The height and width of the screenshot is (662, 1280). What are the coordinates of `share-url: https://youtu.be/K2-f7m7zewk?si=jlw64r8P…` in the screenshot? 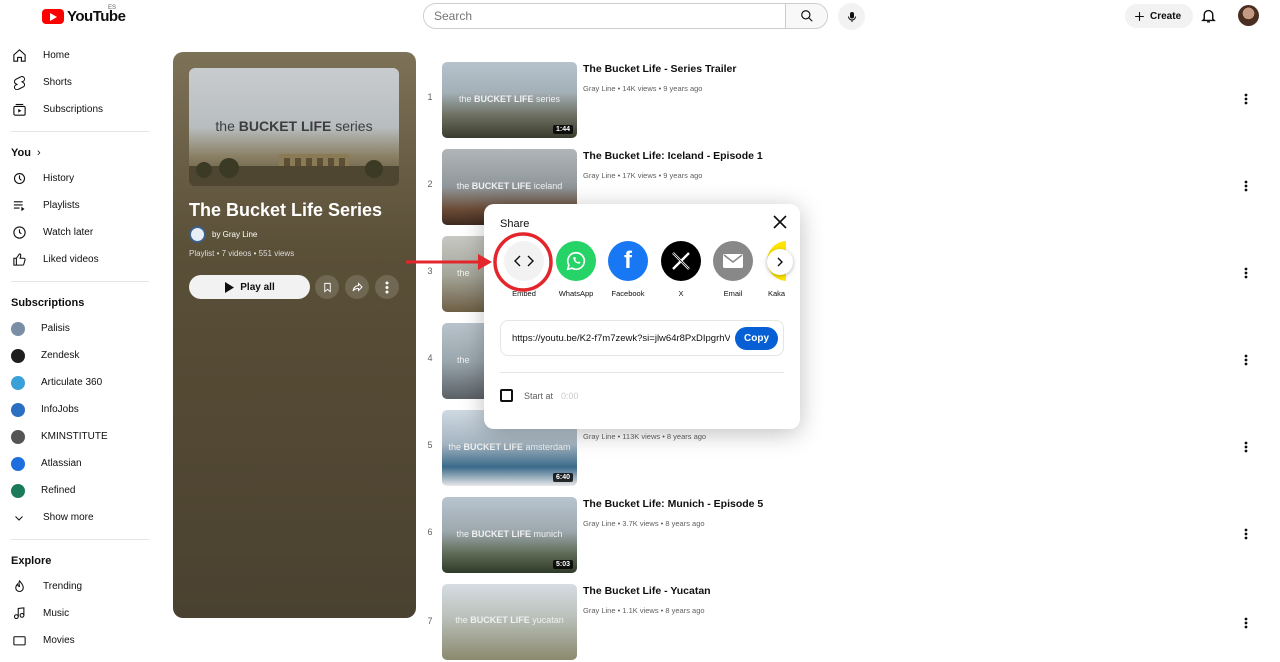 It's located at (621, 338).